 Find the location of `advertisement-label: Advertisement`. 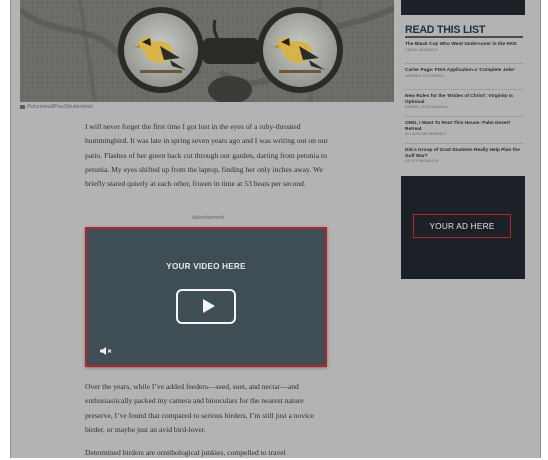

advertisement-label: Advertisement is located at coordinates (208, 218).